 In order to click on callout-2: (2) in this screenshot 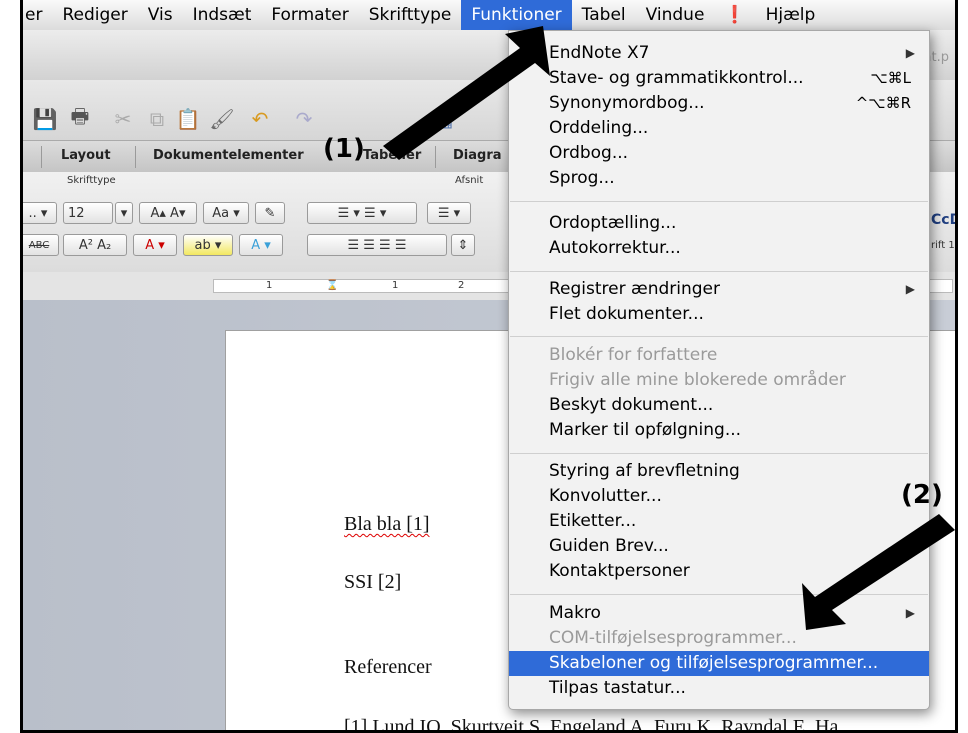, I will do `click(922, 495)`.